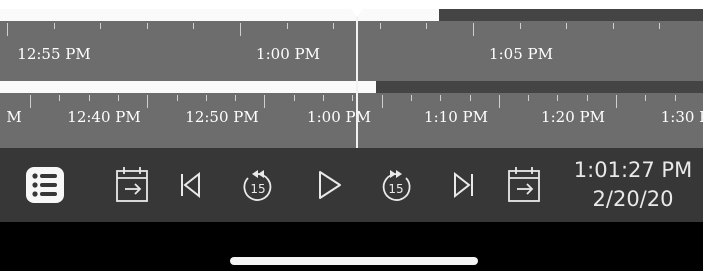 This screenshot has height=271, width=703. I want to click on next-day-button, so click(524, 185).